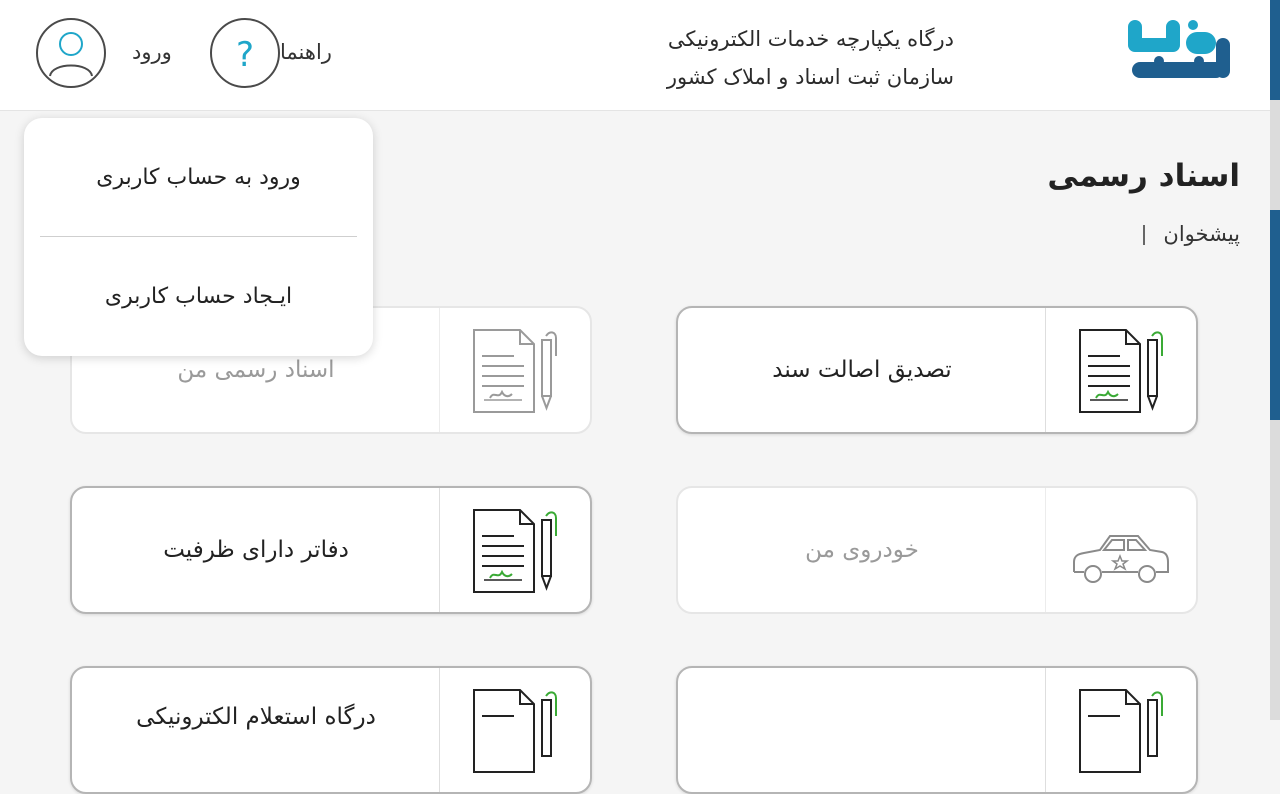 This screenshot has height=794, width=1280. I want to click on help-button: ?, so click(245, 53).